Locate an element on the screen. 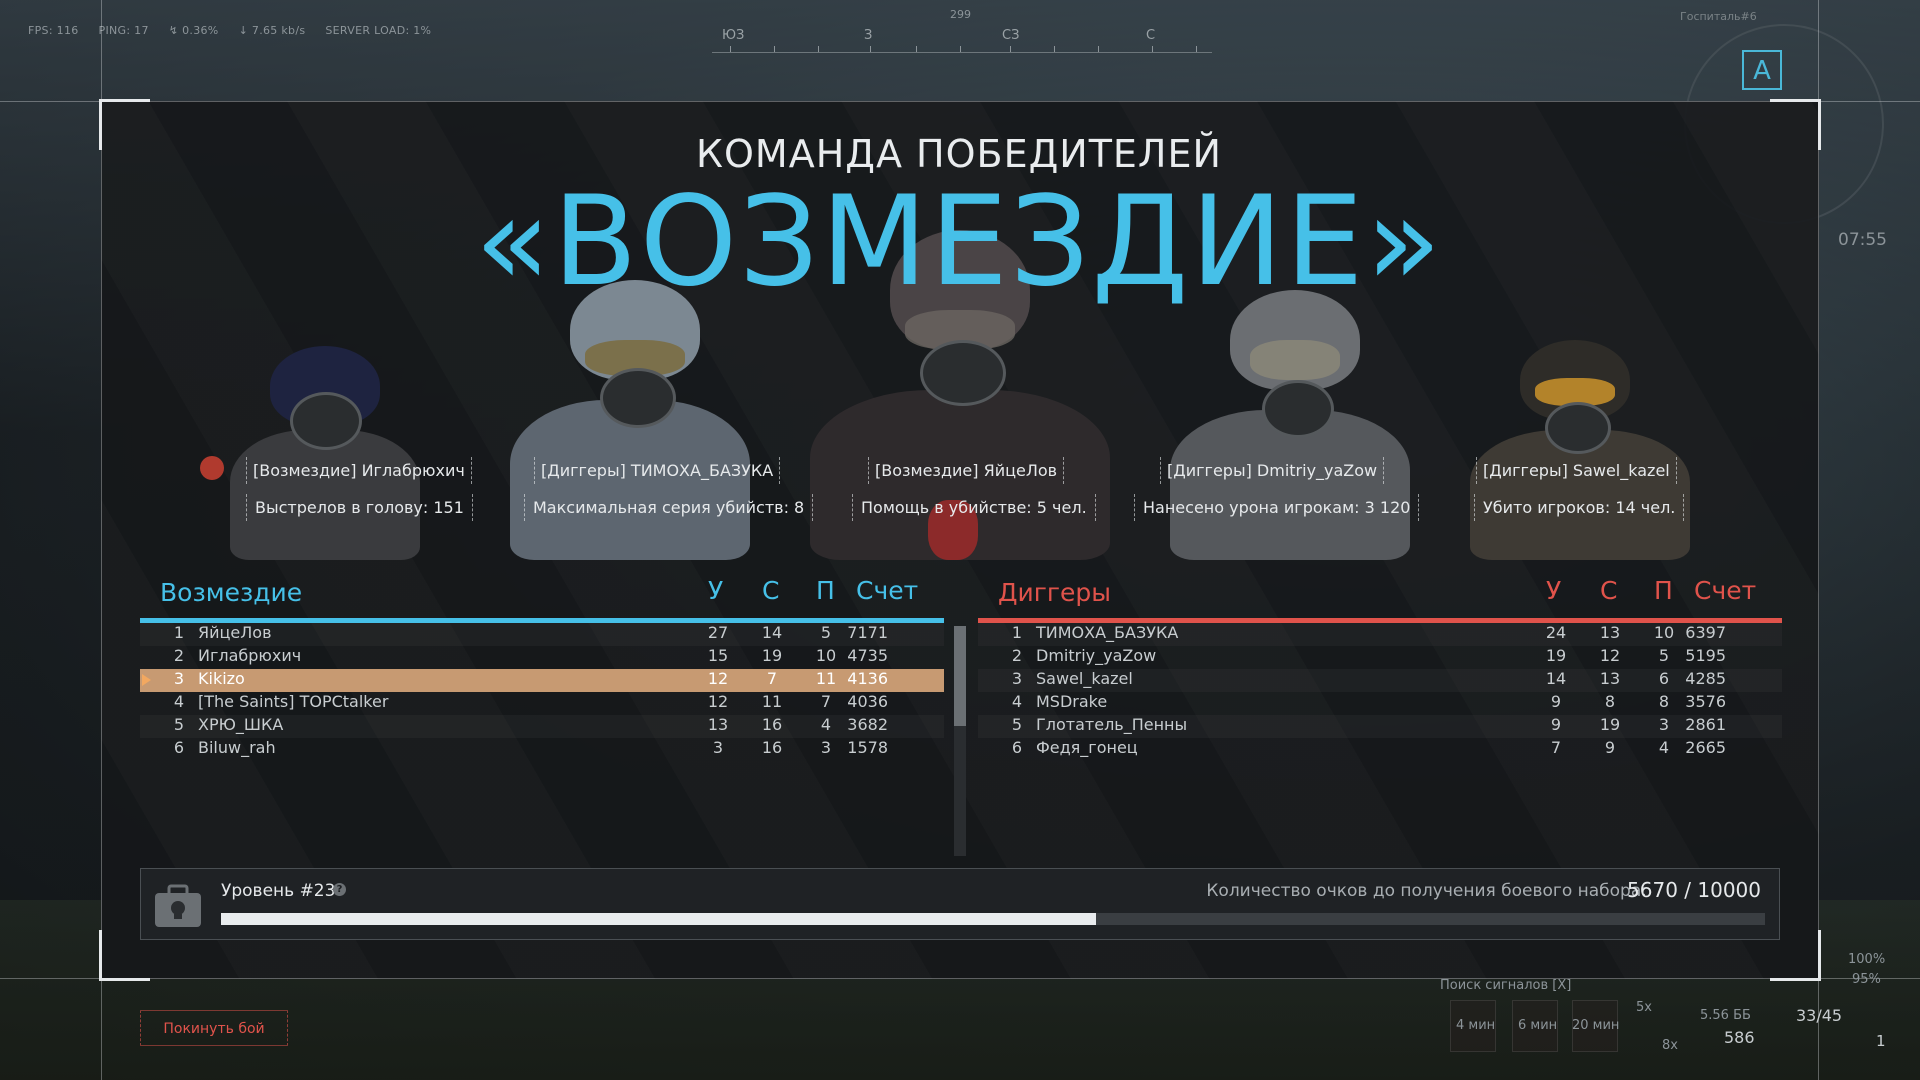  stack-count: 8х is located at coordinates (1670, 1045).